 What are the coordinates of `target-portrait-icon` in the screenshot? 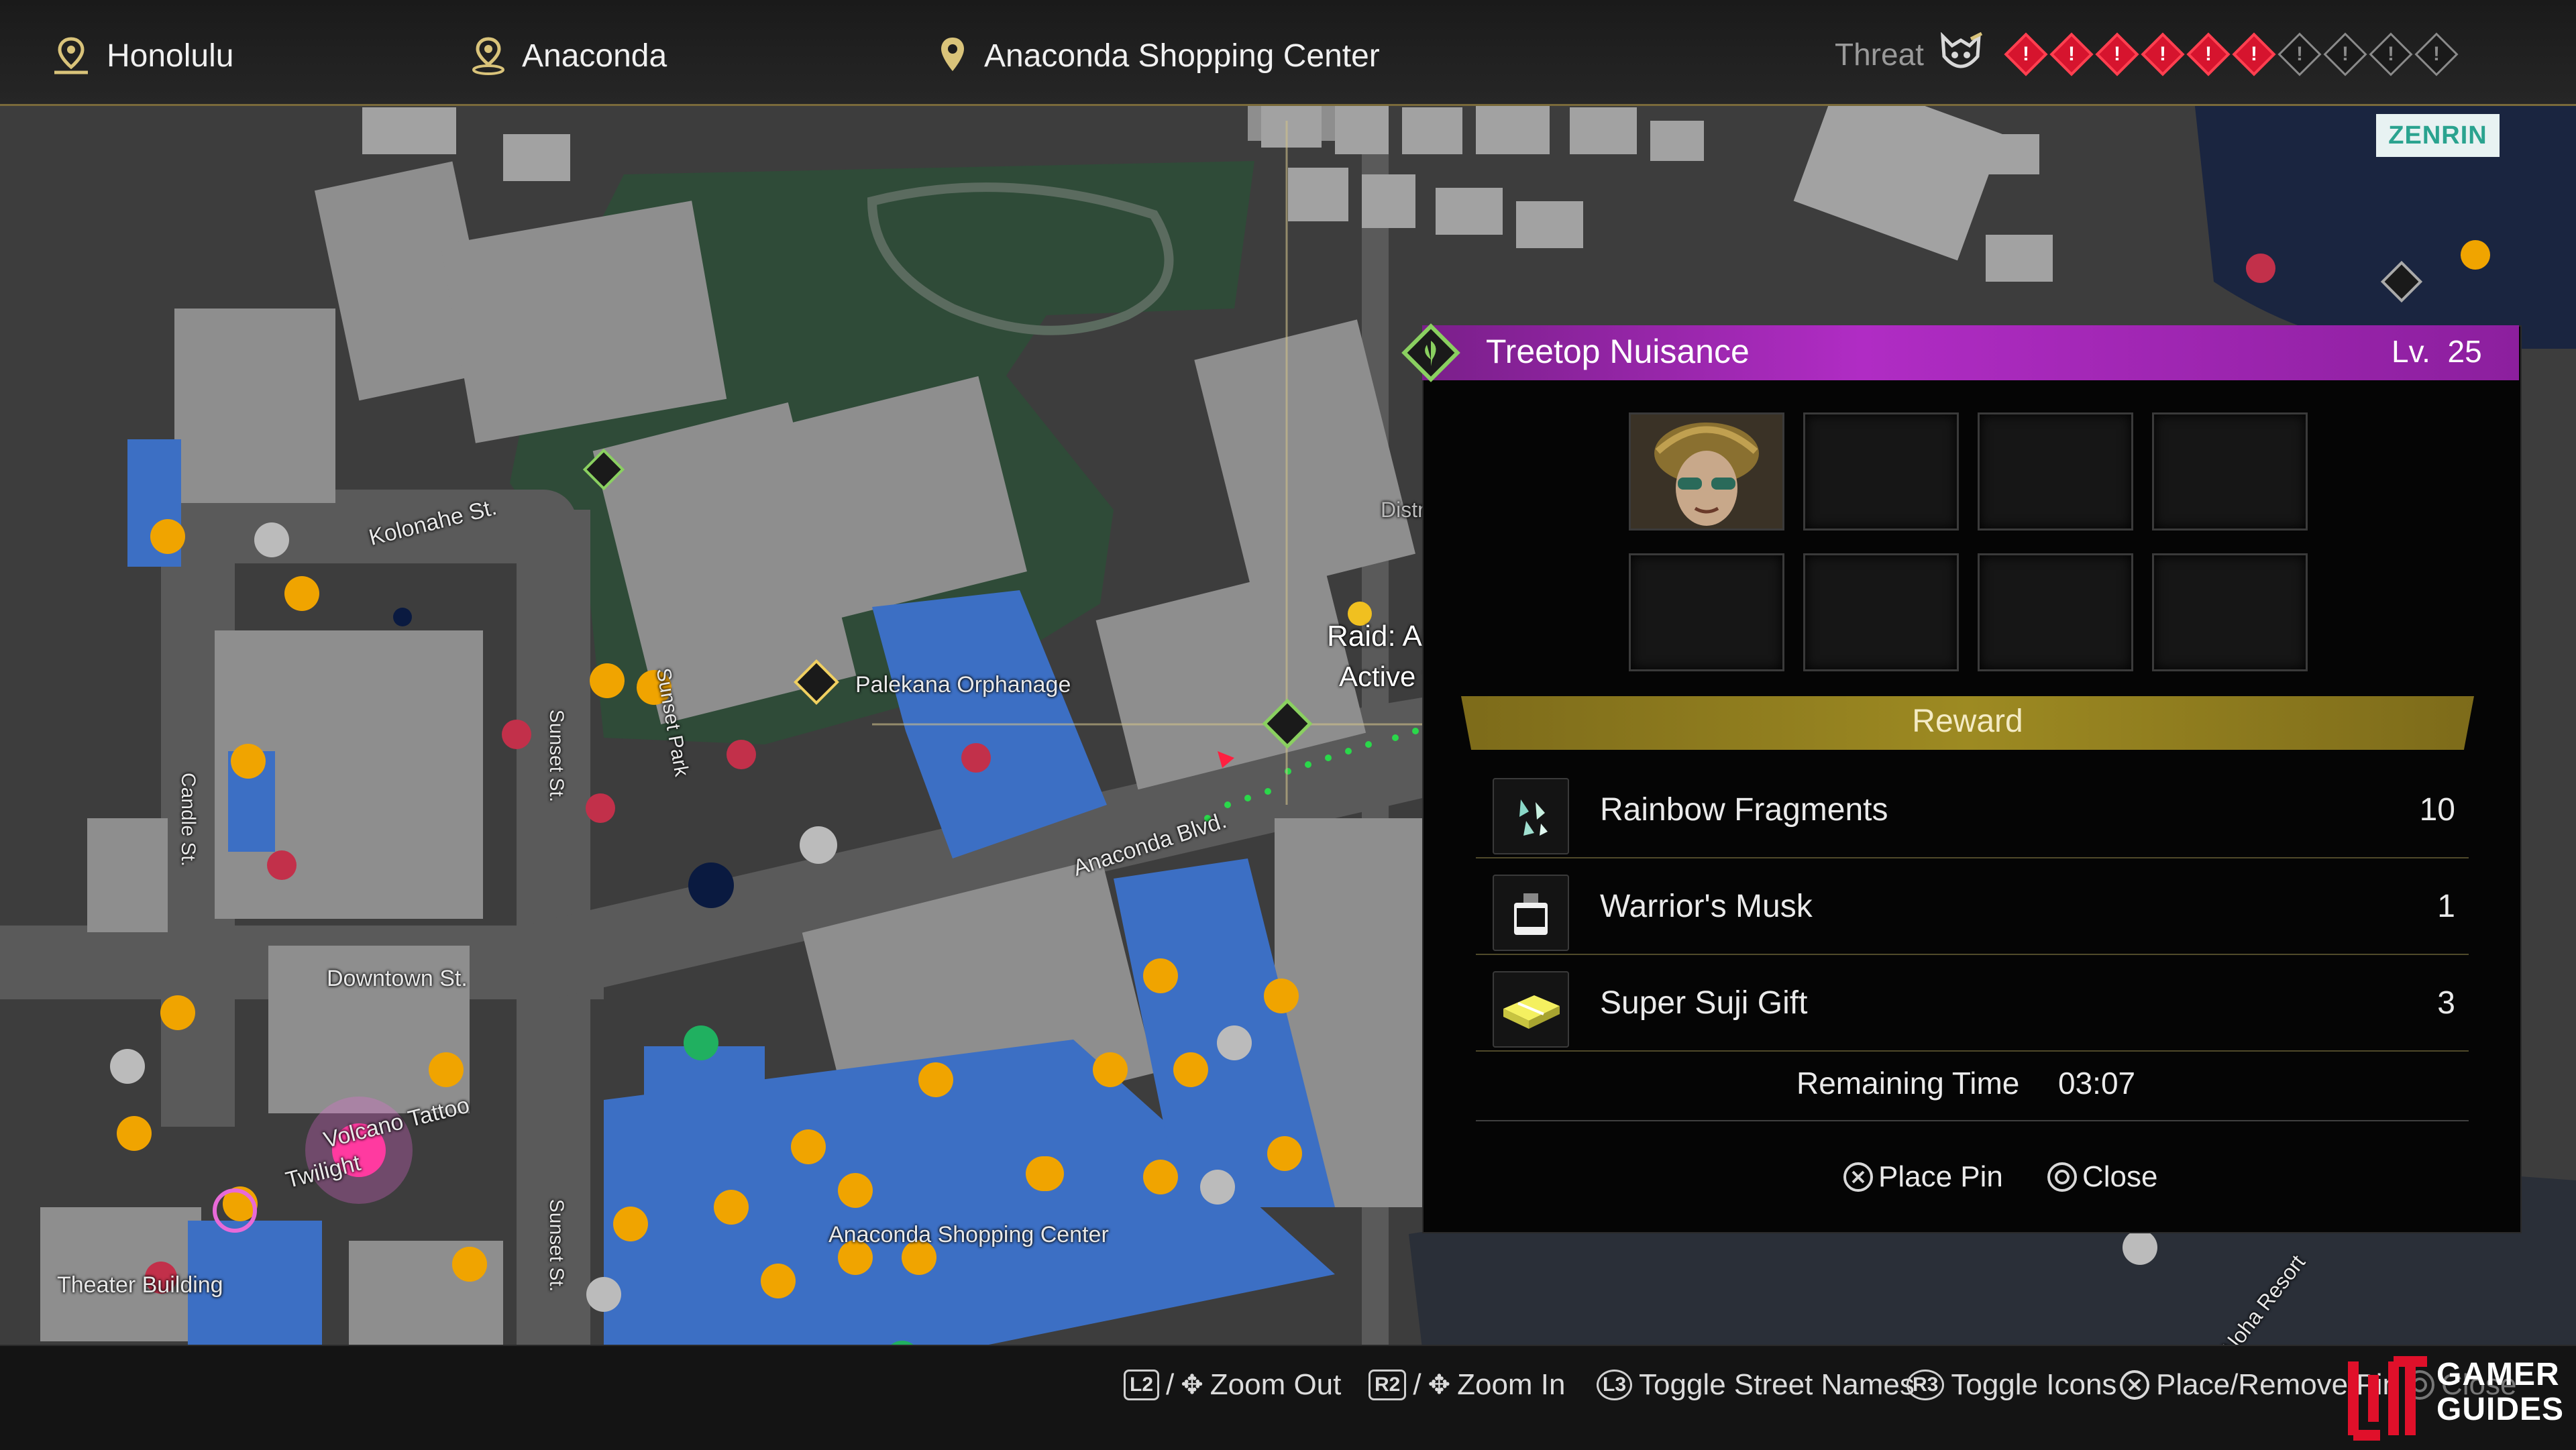 It's located at (1706, 471).